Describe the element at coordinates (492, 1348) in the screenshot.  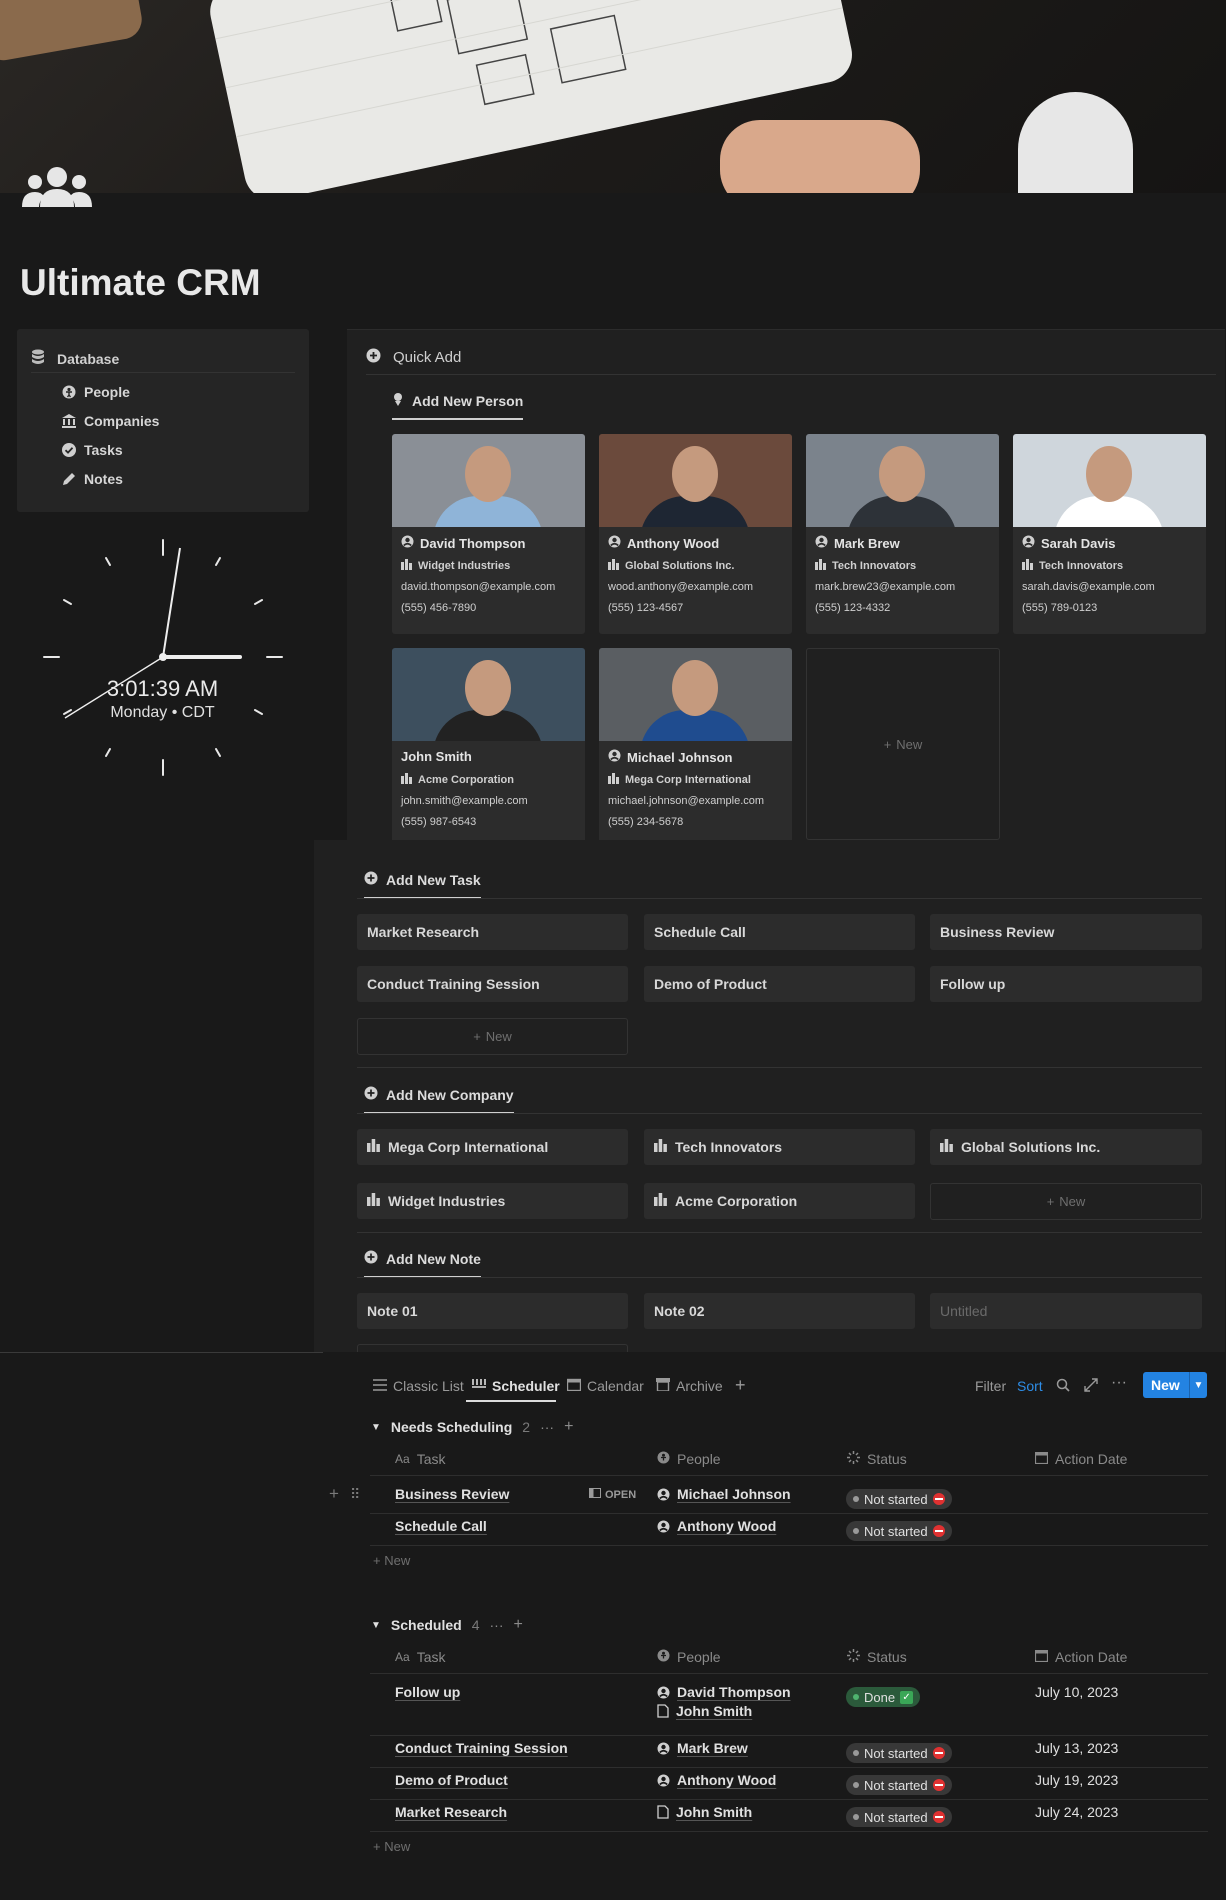
I see `new-note-card-partial` at that location.